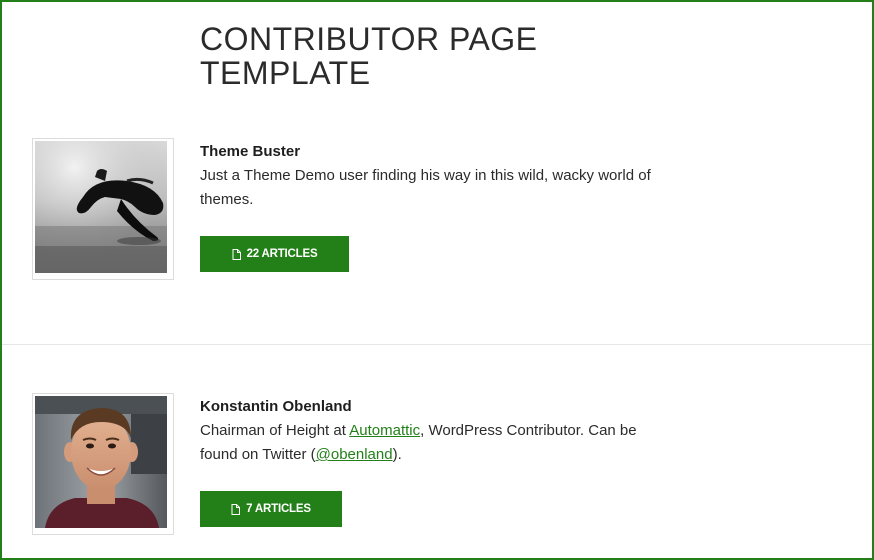 This screenshot has width=874, height=560. I want to click on portrait-photo, so click(101, 462).